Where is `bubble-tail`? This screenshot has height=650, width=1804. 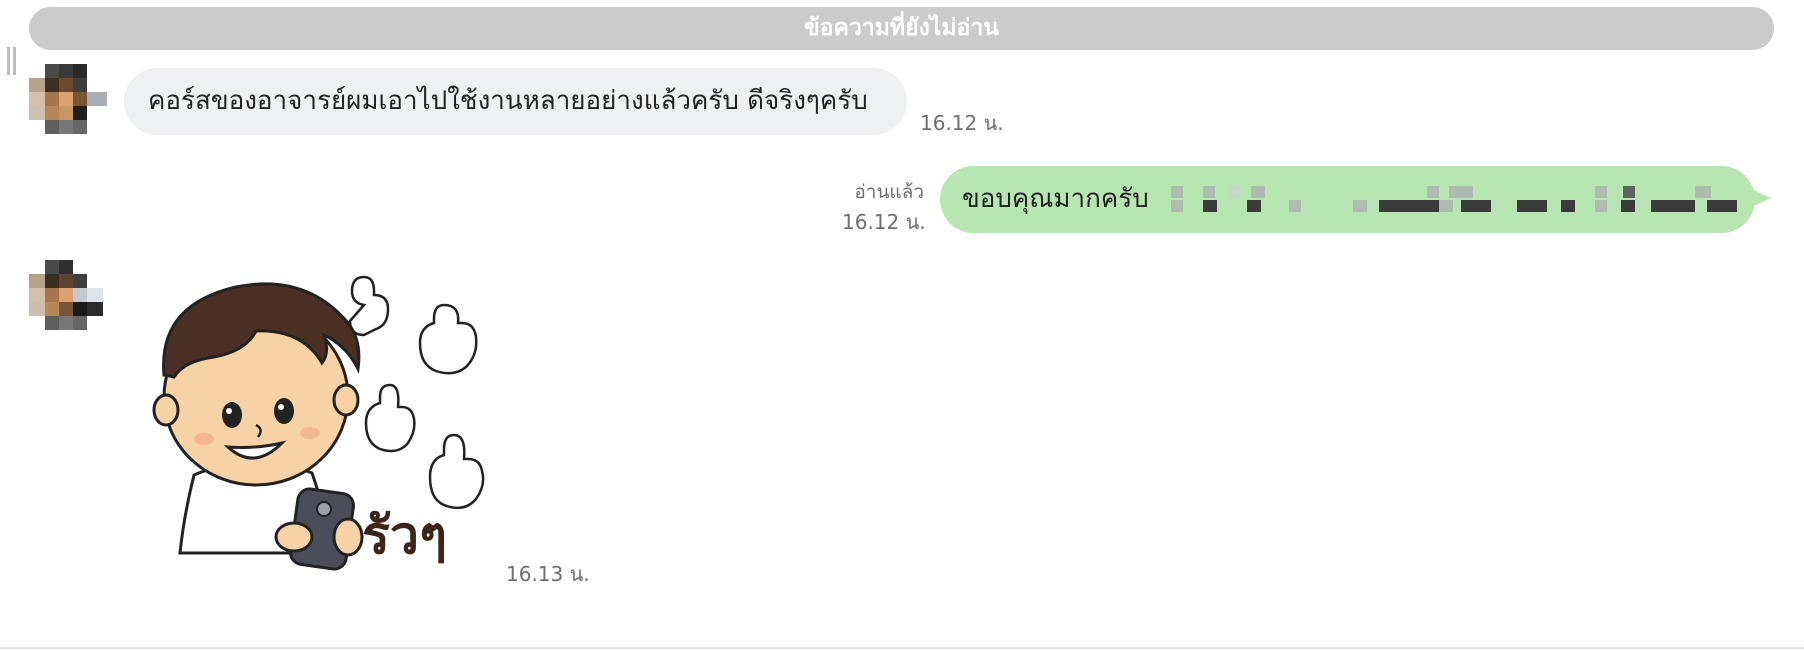 bubble-tail is located at coordinates (1758, 198).